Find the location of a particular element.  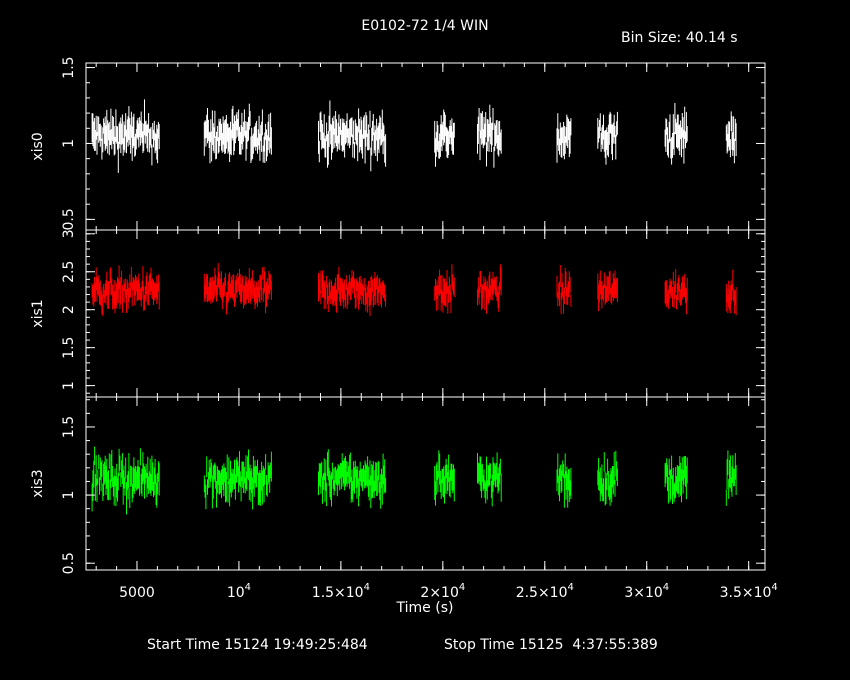

xis0-y-axis-label: xis0 is located at coordinates (38, 146).